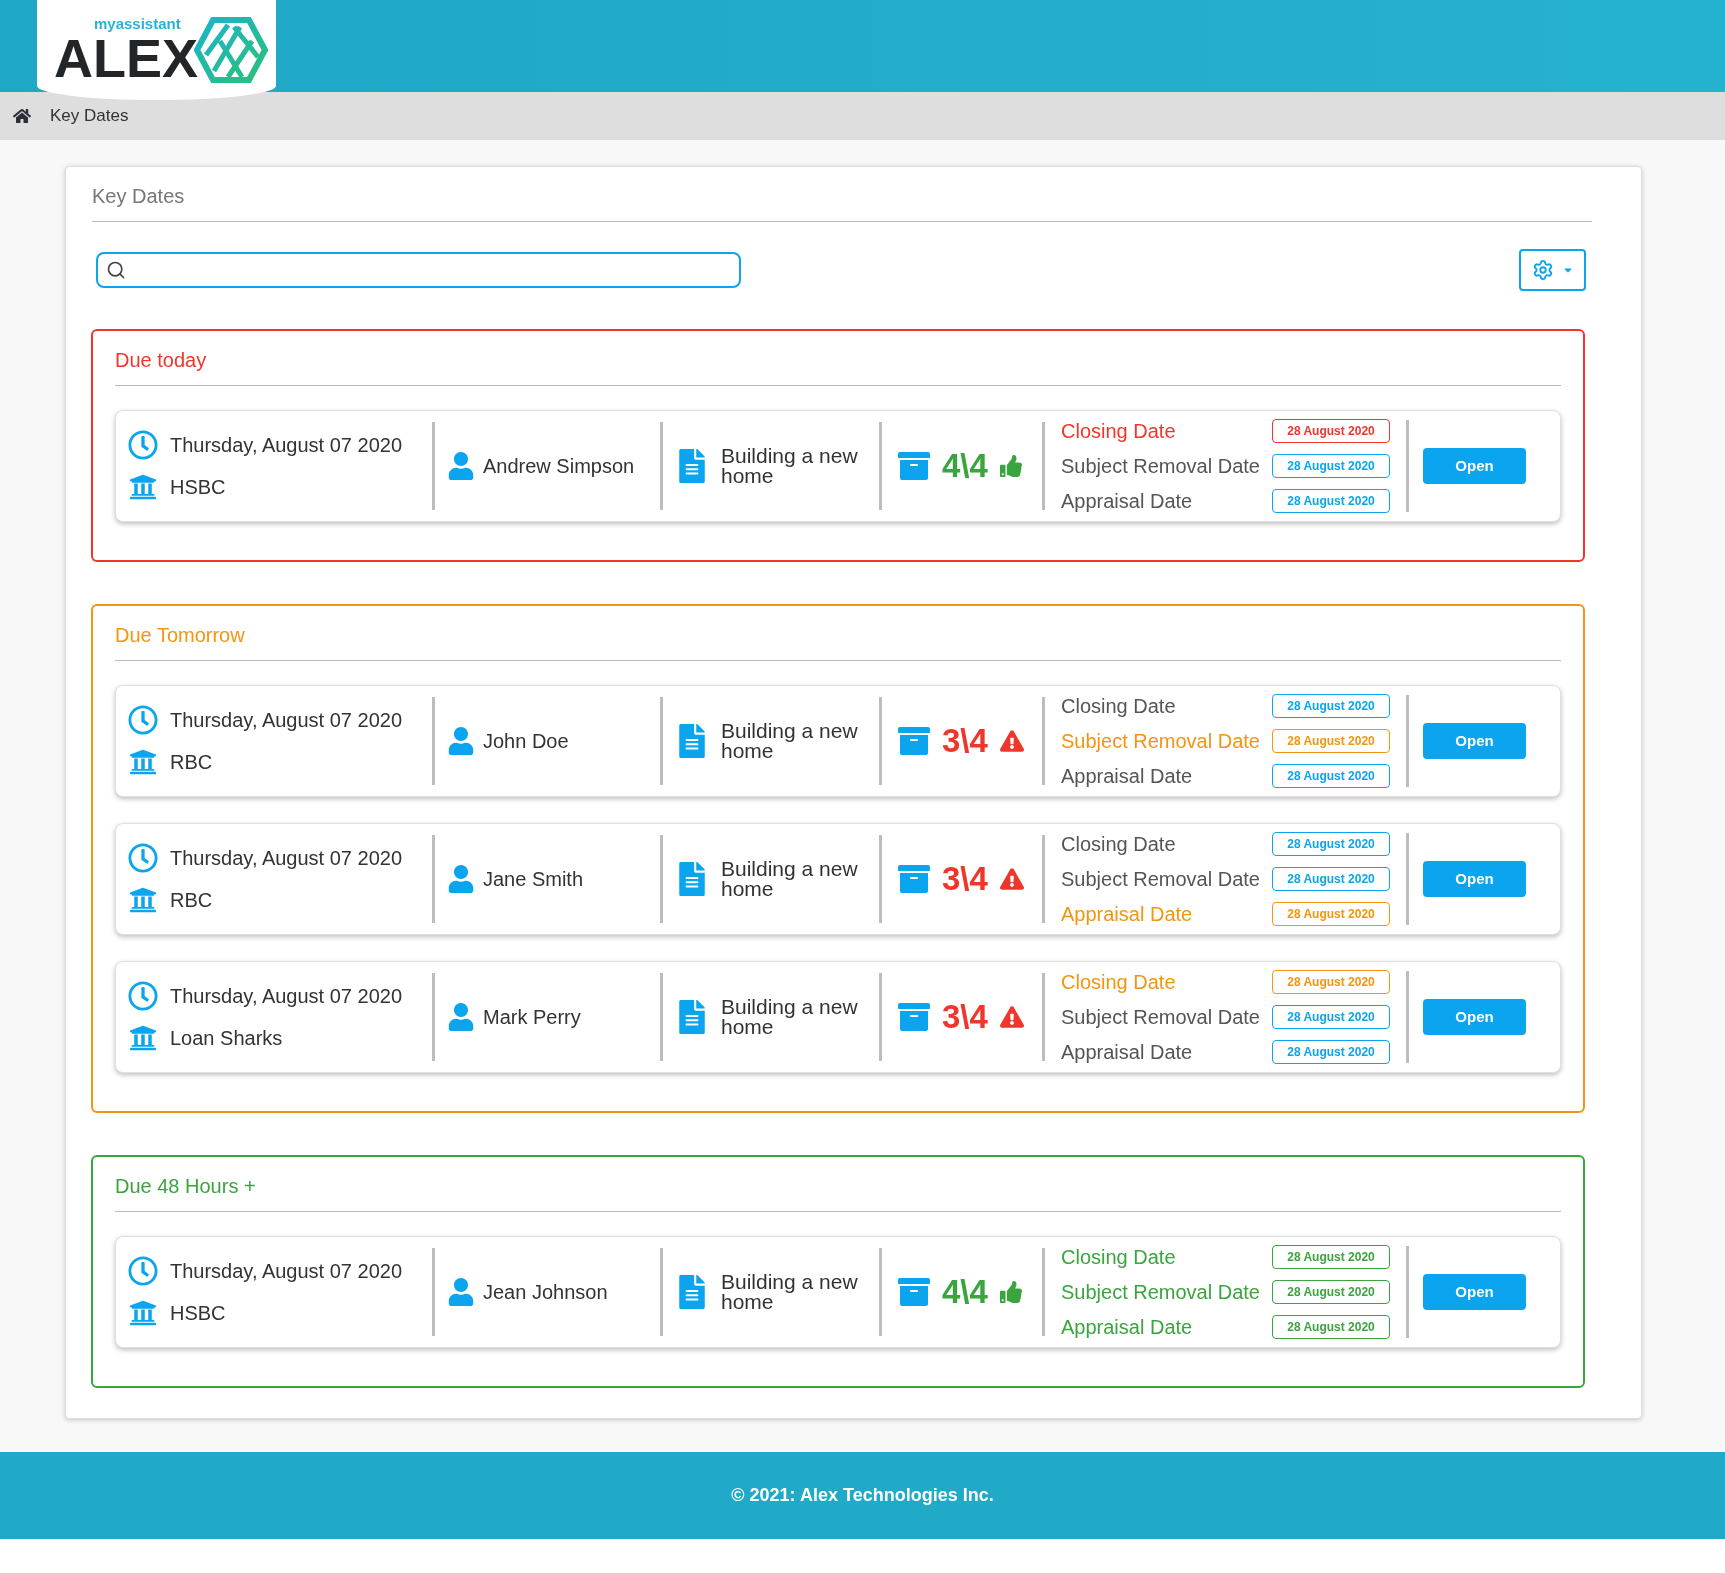  I want to click on search-field, so click(418, 270).